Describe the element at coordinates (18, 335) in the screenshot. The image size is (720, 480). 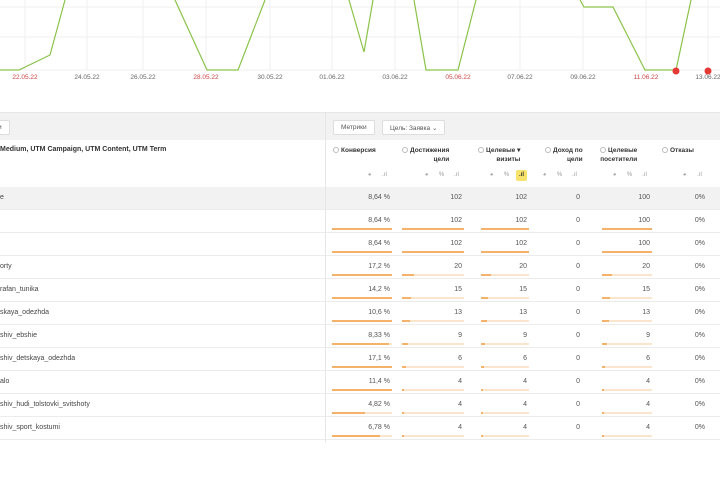
I see `dimension-cell: shiv_ebshie` at that location.